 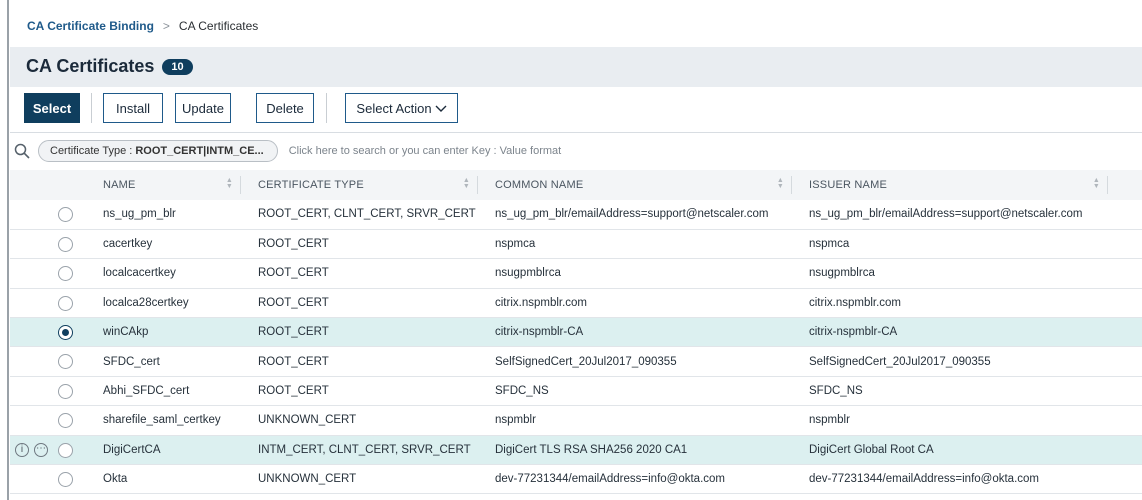 I want to click on left-border, so click(x=8, y=250).